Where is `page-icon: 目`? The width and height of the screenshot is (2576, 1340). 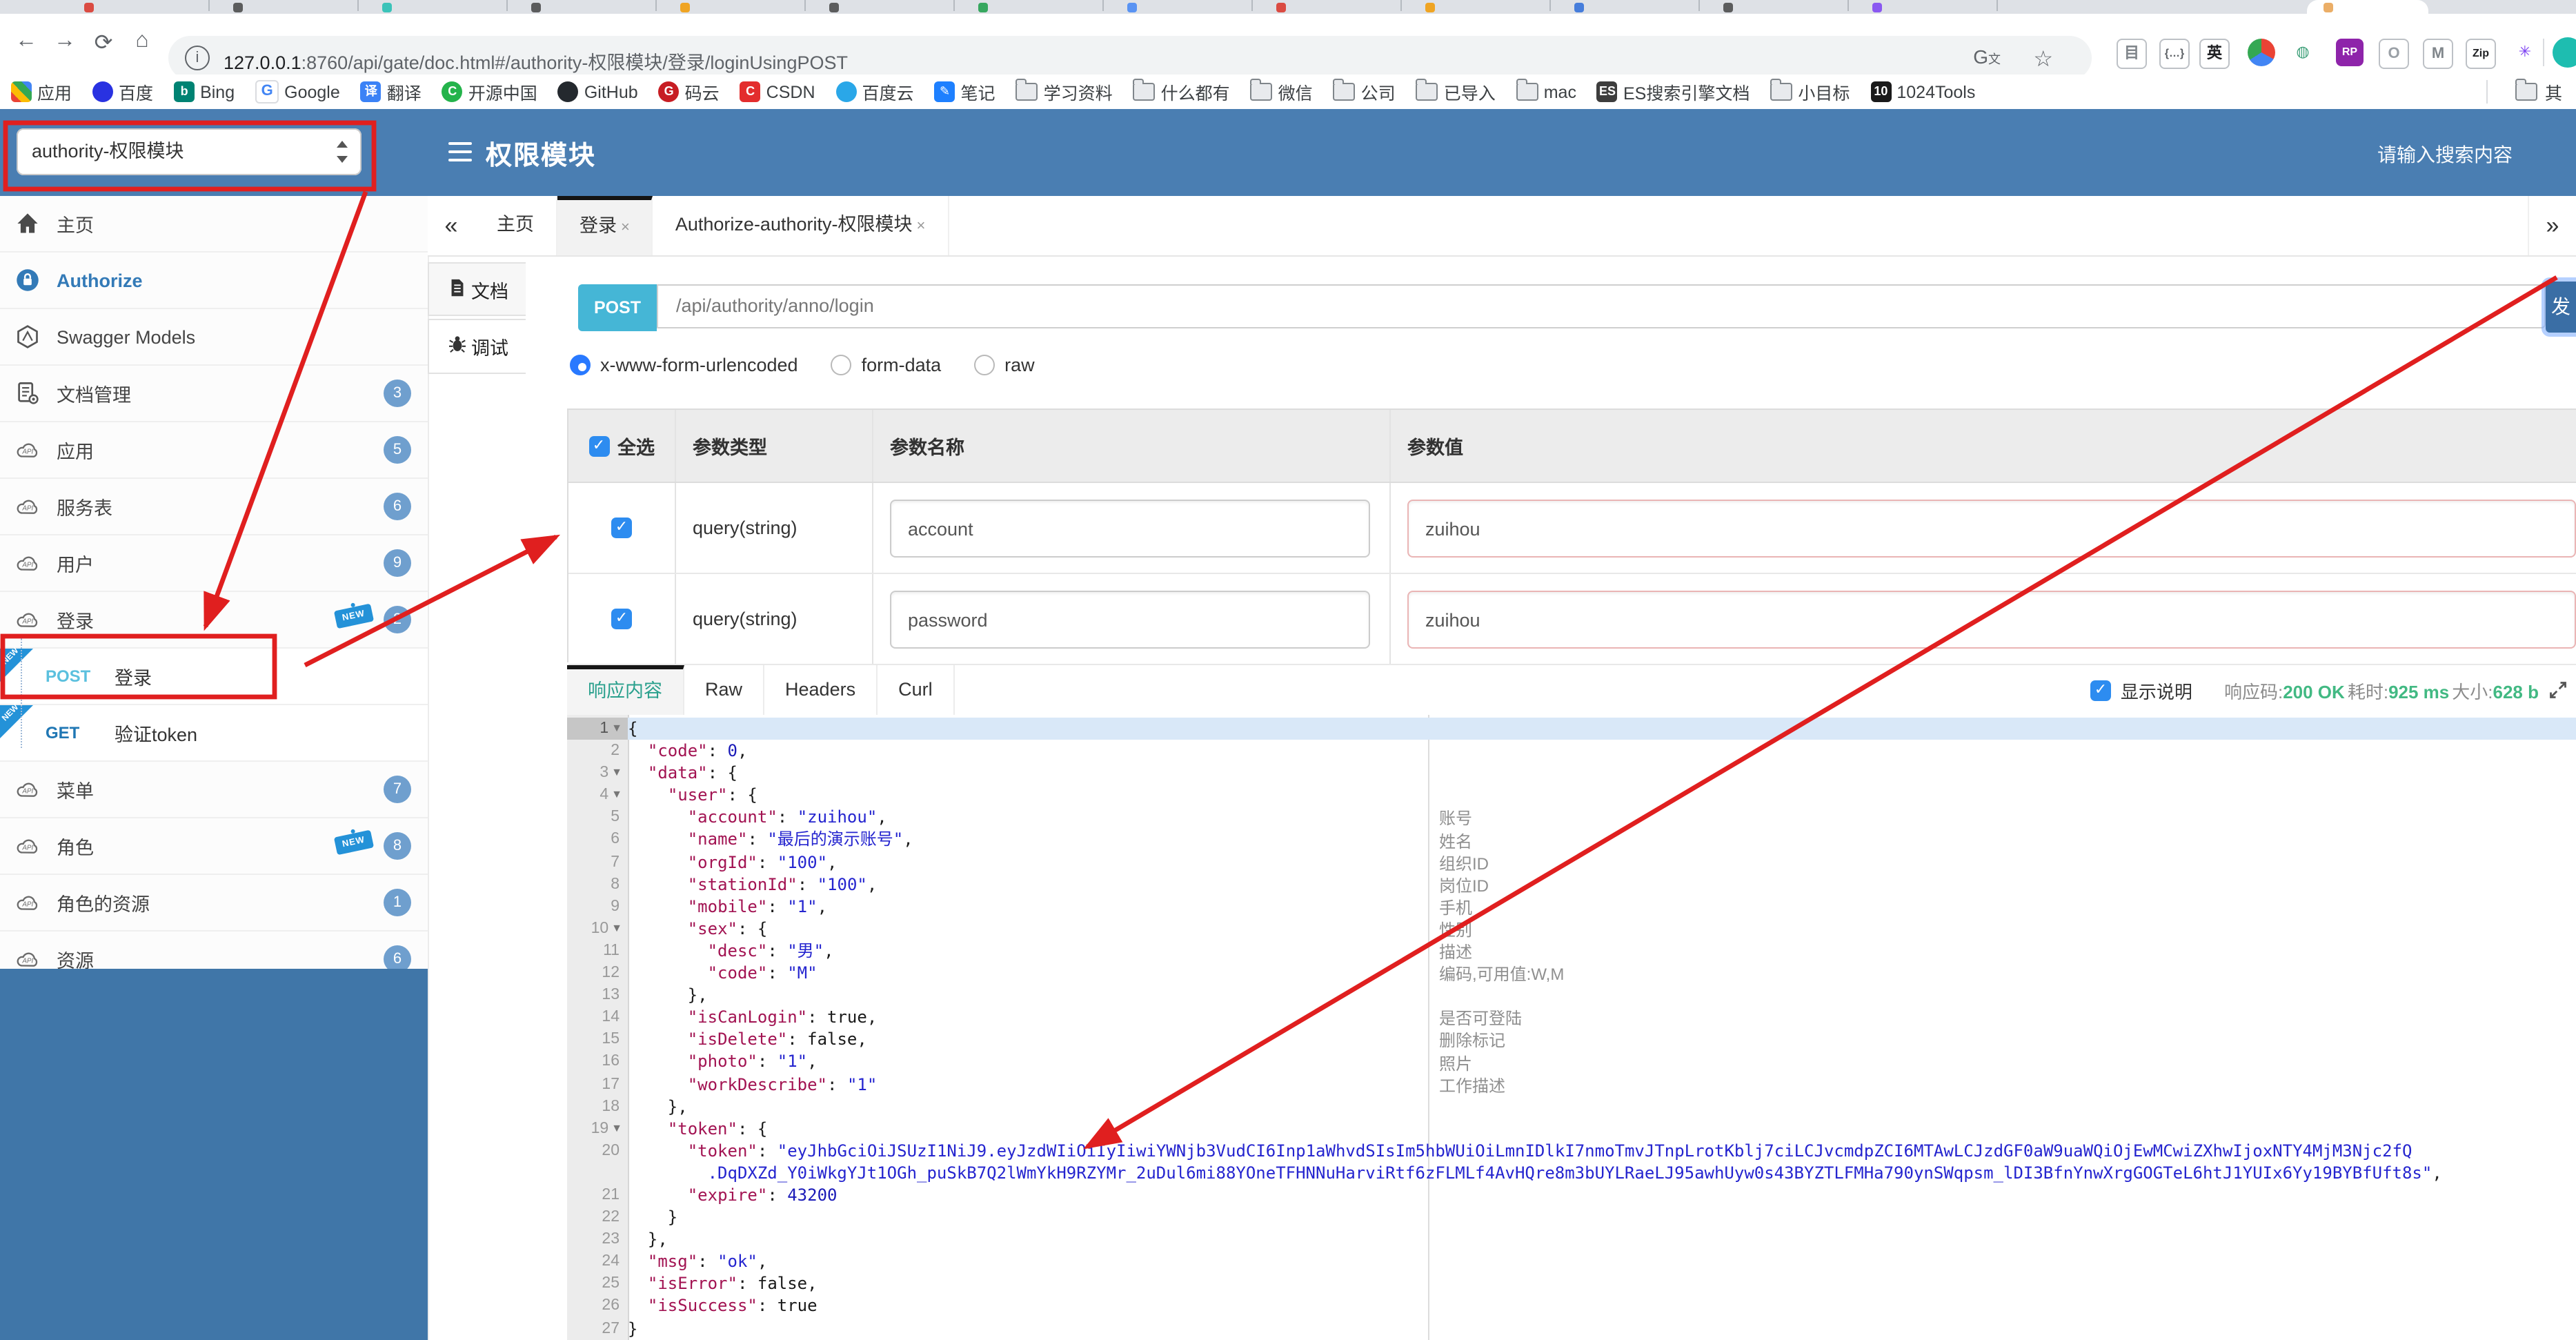 page-icon: 目 is located at coordinates (2132, 54).